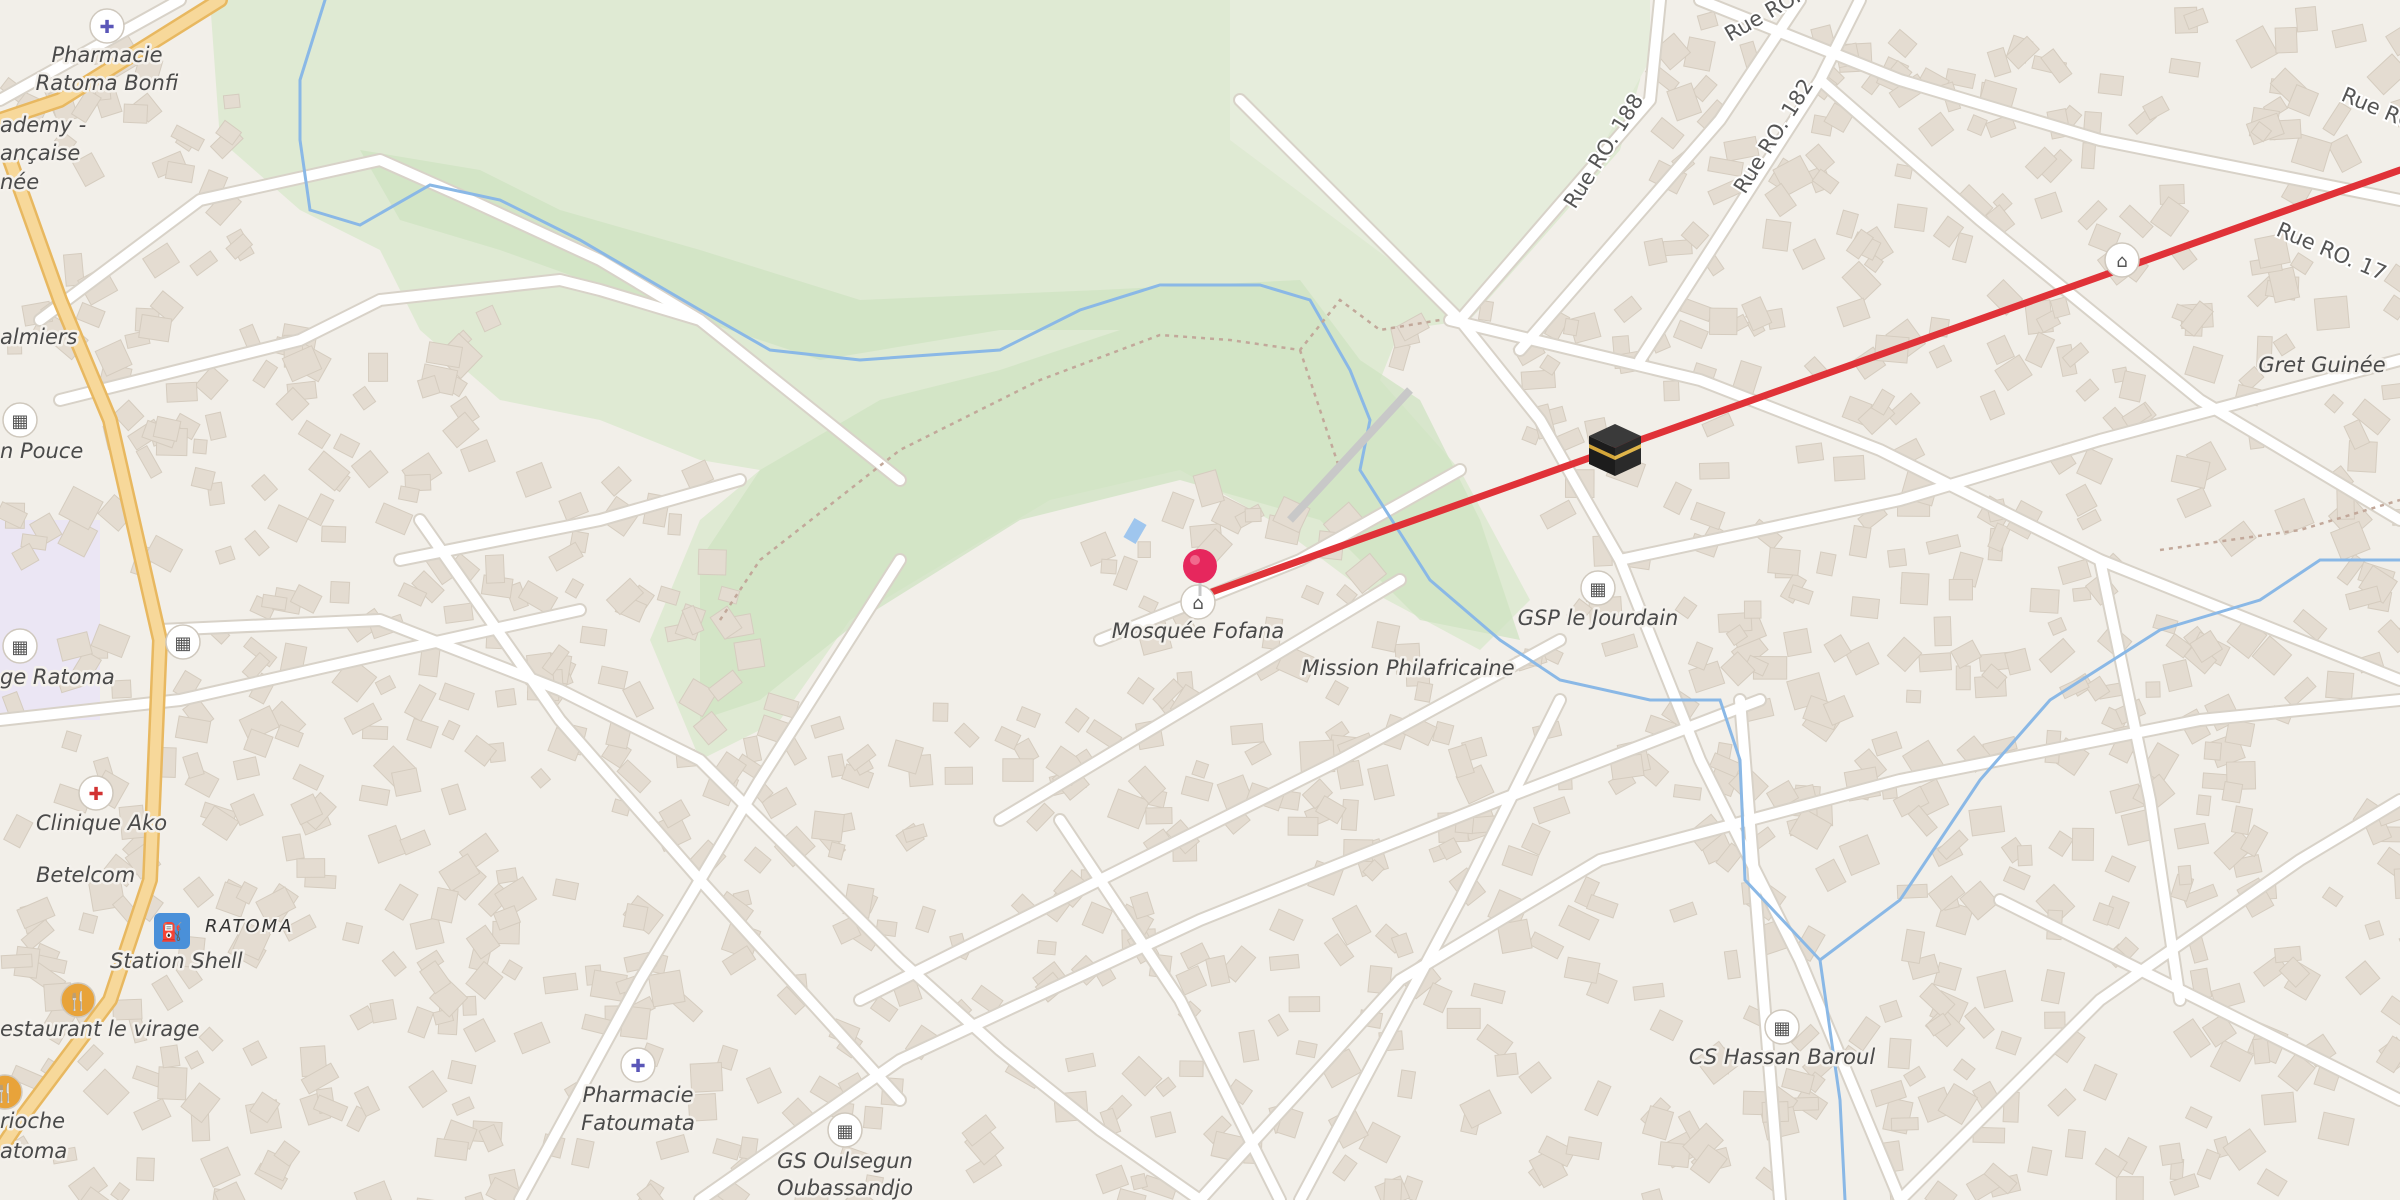 This screenshot has height=1200, width=2400. What do you see at coordinates (96, 793) in the screenshot?
I see `clinic-icon: ✚` at bounding box center [96, 793].